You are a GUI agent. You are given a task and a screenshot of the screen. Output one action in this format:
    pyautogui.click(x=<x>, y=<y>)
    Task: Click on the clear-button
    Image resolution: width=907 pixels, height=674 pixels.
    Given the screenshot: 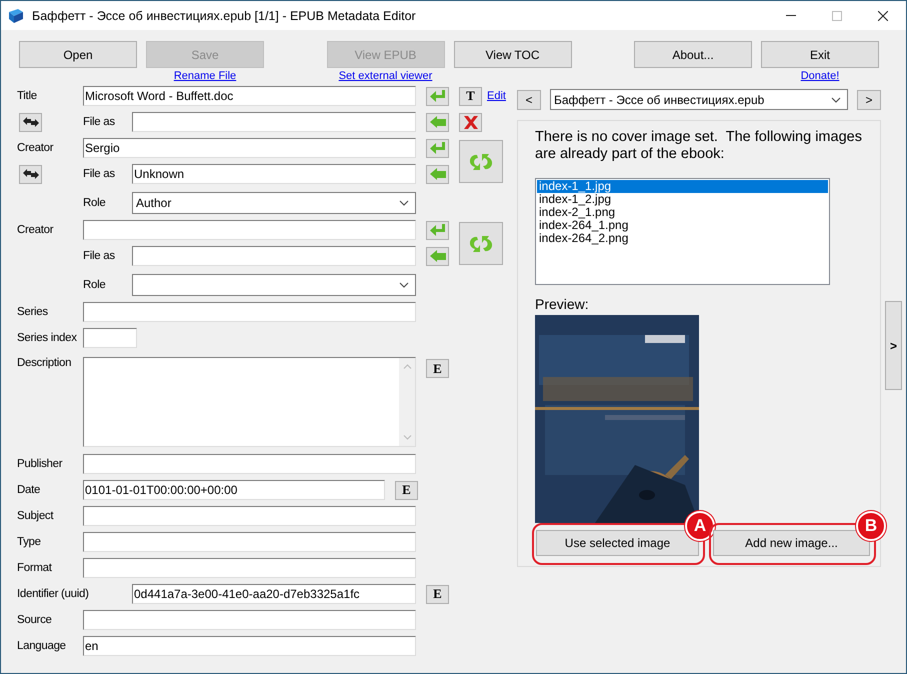 What is the action you would take?
    pyautogui.click(x=470, y=122)
    